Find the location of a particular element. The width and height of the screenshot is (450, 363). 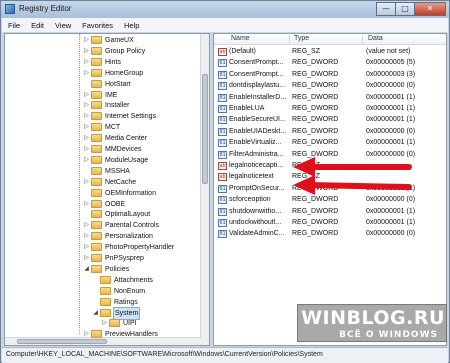

tree-item-oeminformation: OEMInformation is located at coordinates (103, 193).